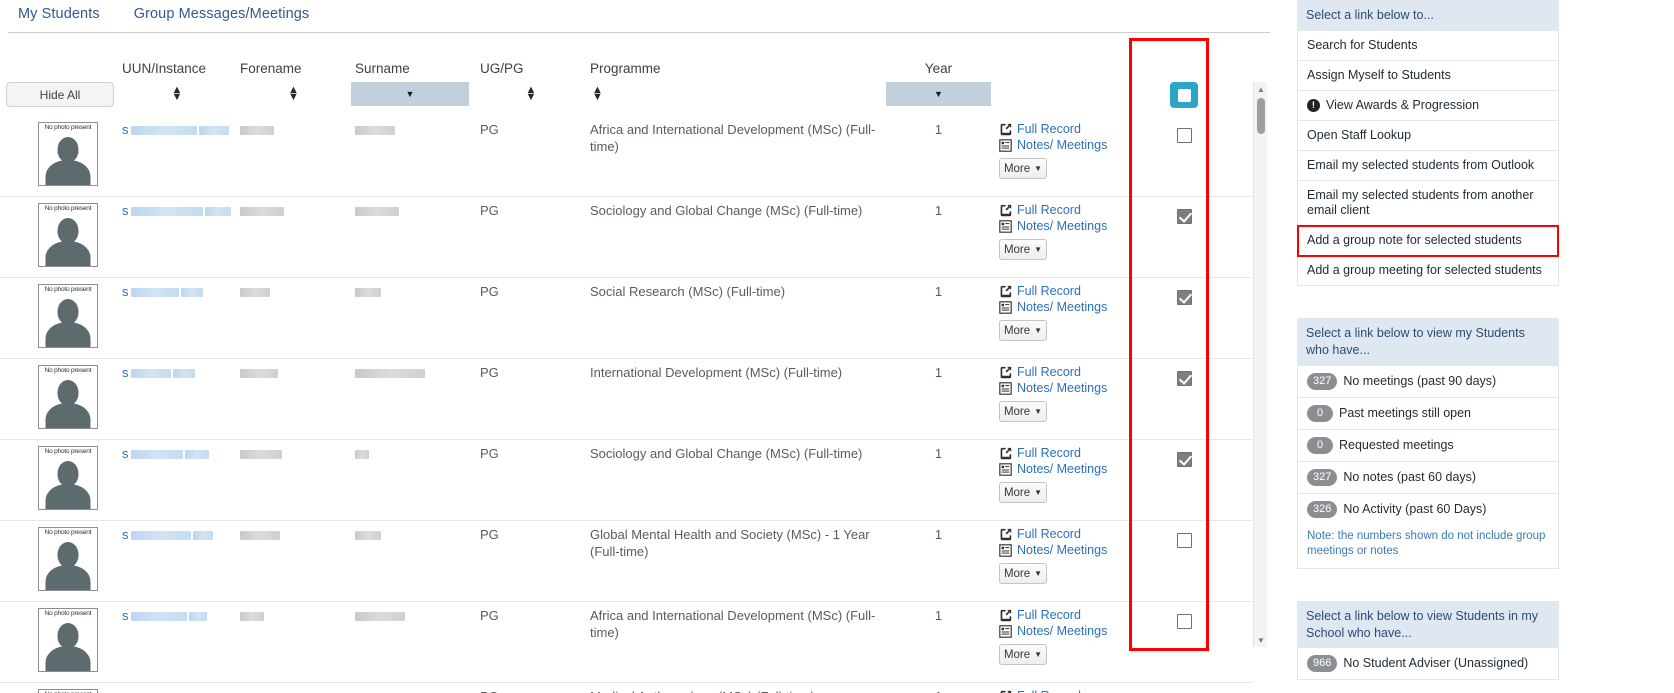  I want to click on student-stat-item: 327 No meetings (past 90 days), so click(1428, 381).